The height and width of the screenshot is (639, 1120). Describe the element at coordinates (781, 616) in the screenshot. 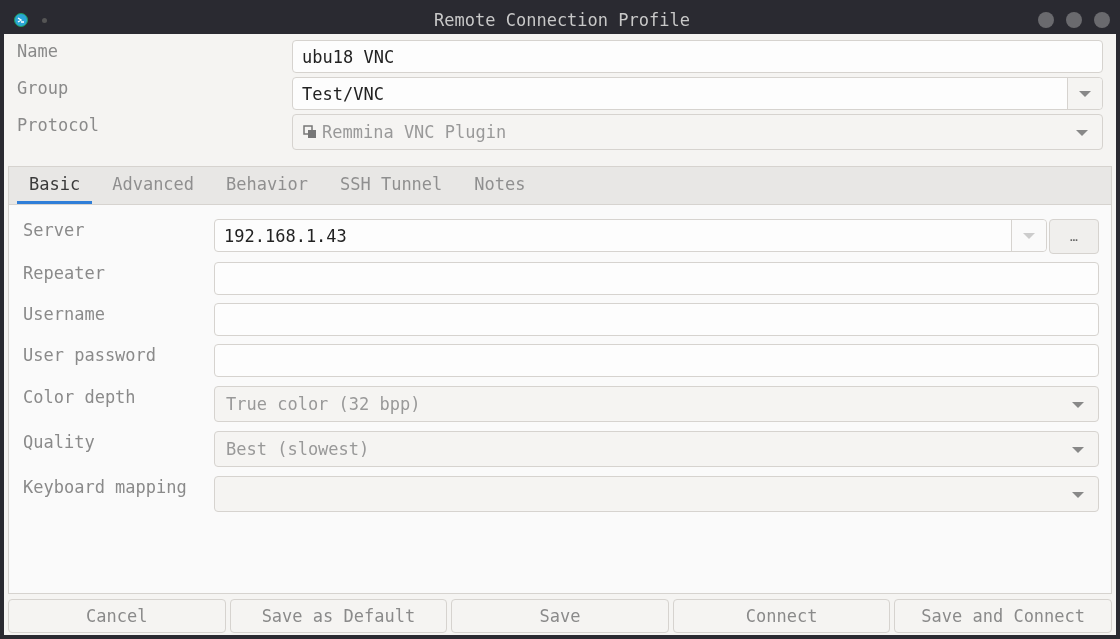

I see `dialog-button: Connect` at that location.